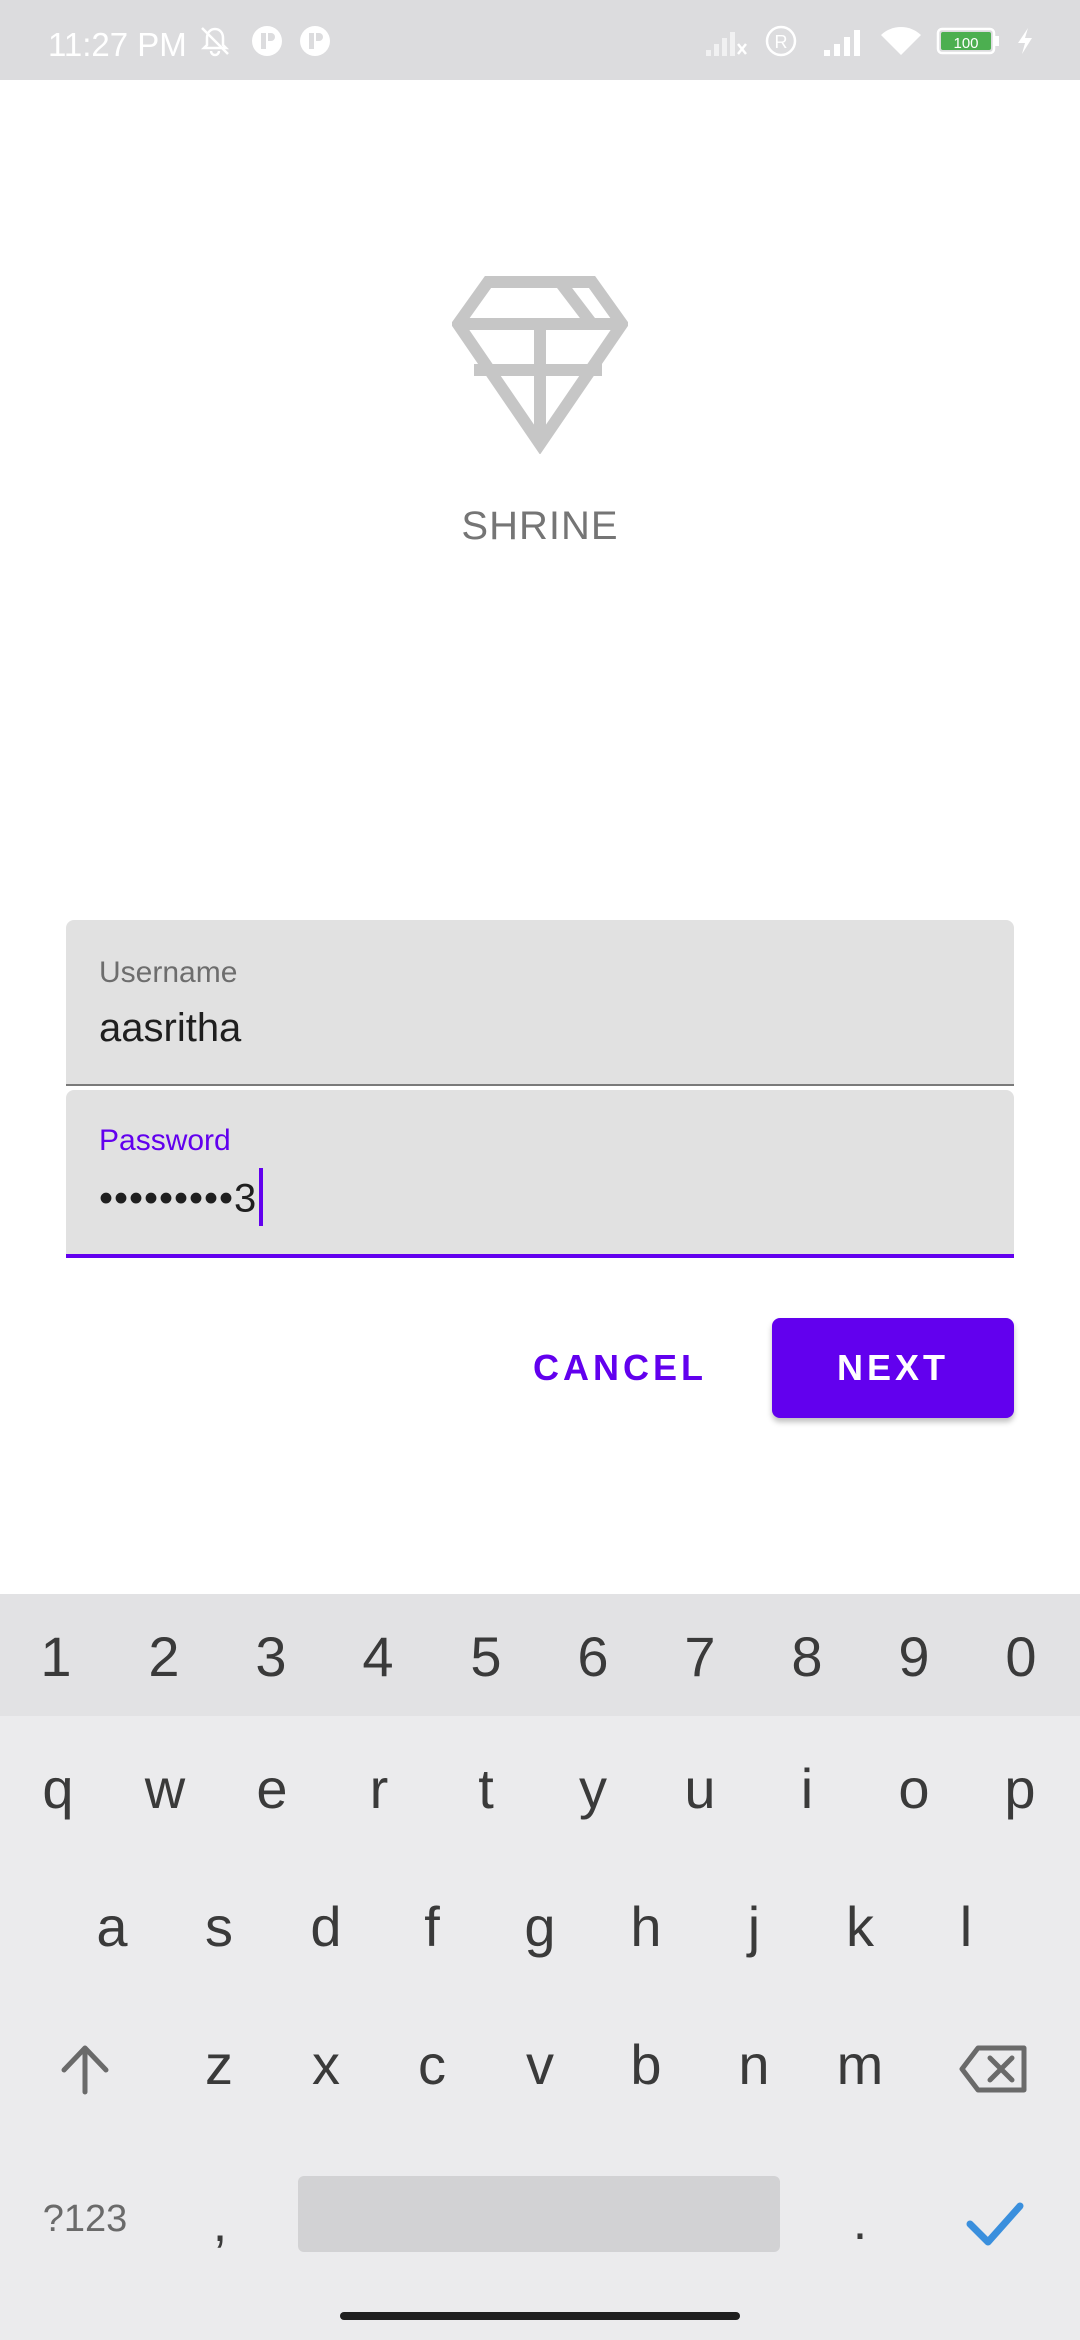 The image size is (1080, 2340). What do you see at coordinates (170, 1028) in the screenshot?
I see `username-value: aasritha` at bounding box center [170, 1028].